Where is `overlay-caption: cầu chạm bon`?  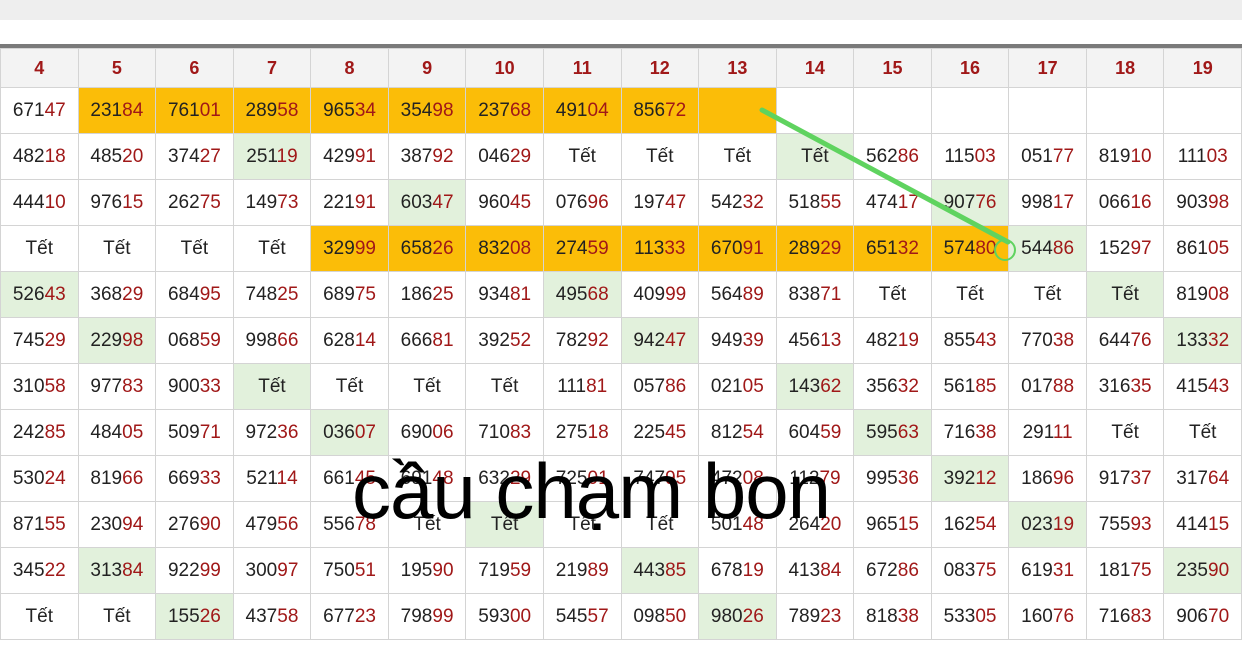
overlay-caption: cầu chạm bon is located at coordinates (591, 491).